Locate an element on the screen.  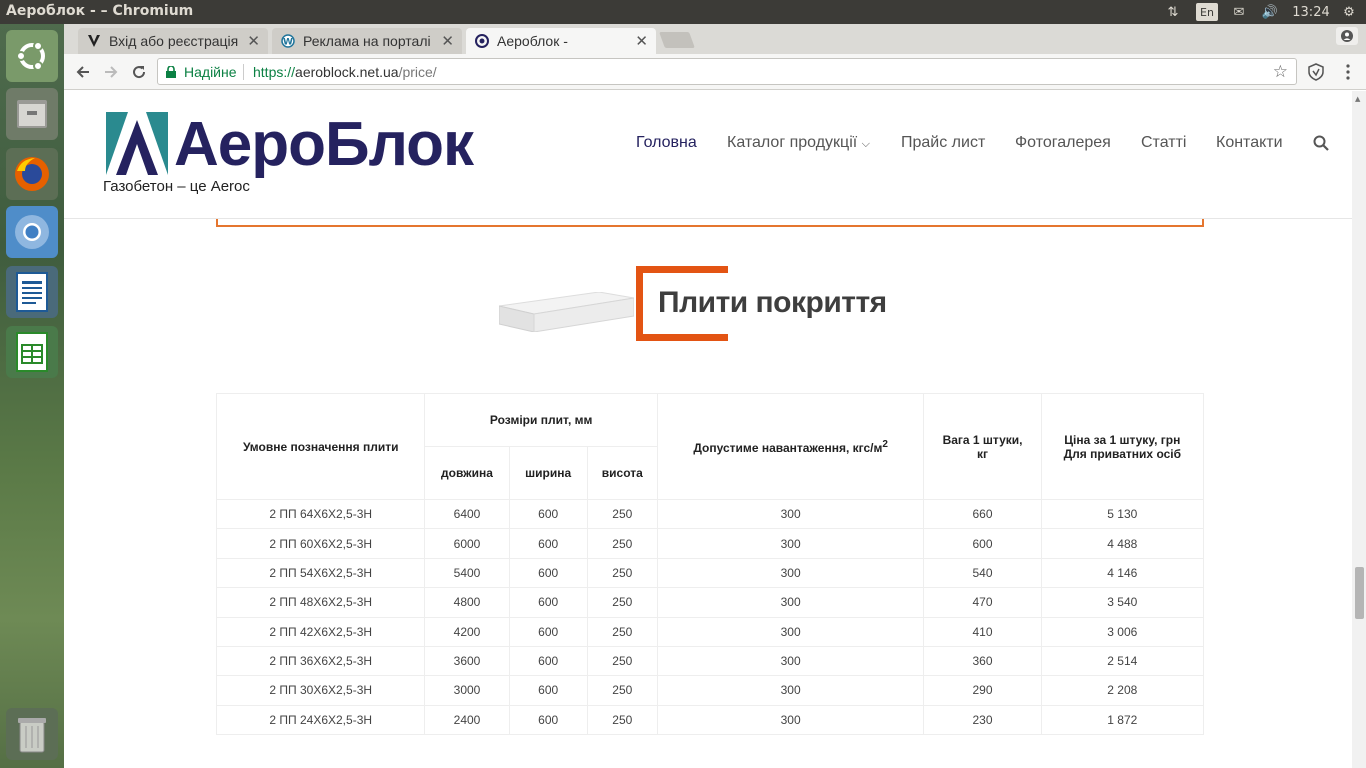
cell-weight: 600 is located at coordinates (982, 543).